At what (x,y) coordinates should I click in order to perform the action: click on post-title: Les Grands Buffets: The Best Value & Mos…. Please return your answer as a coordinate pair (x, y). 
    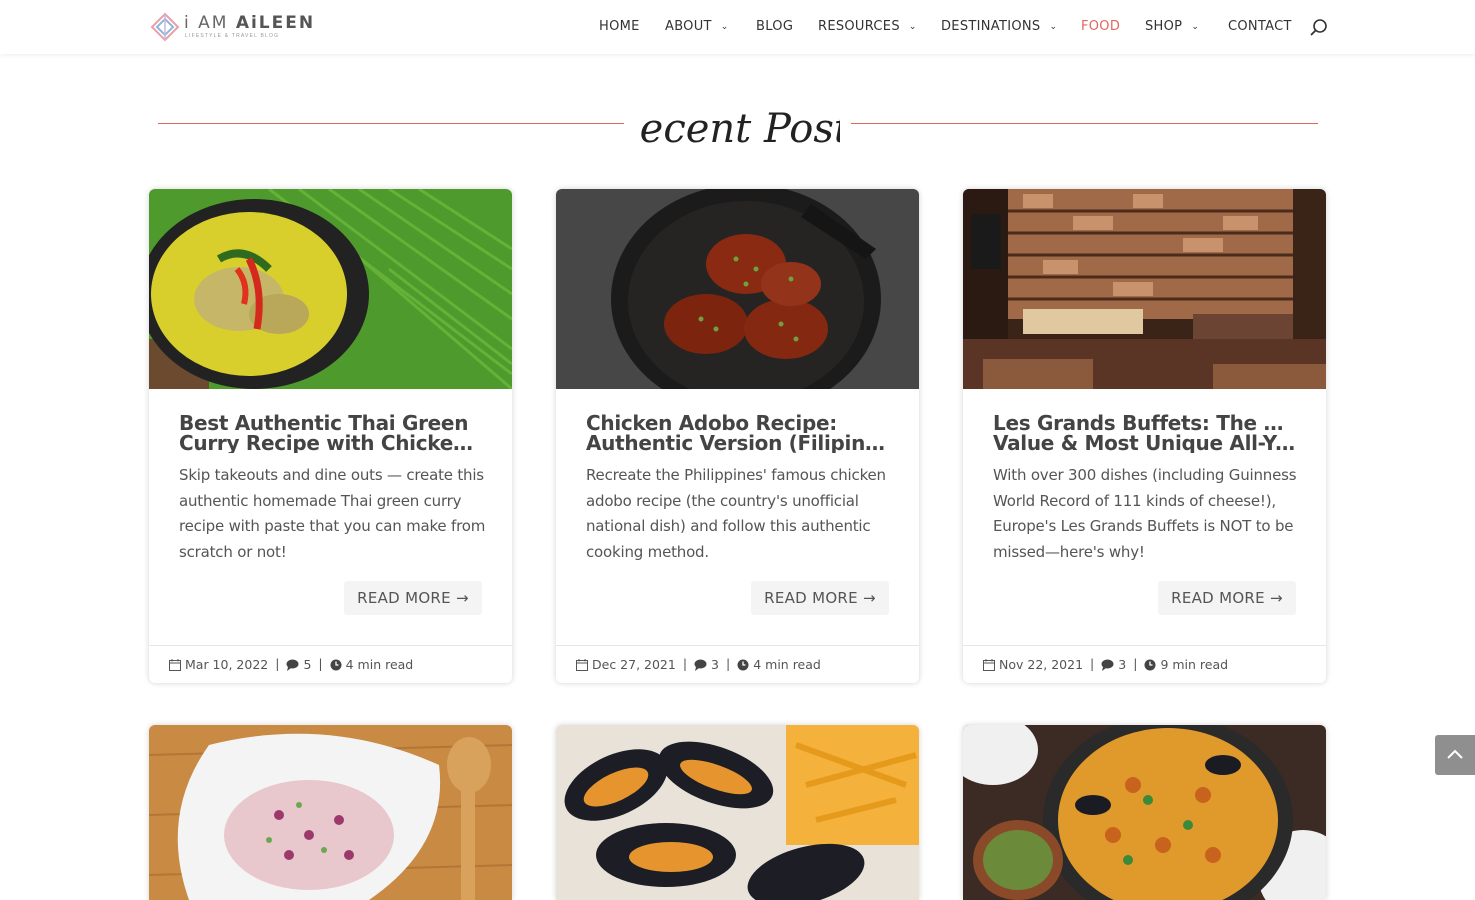
    Looking at the image, I should click on (1145, 433).